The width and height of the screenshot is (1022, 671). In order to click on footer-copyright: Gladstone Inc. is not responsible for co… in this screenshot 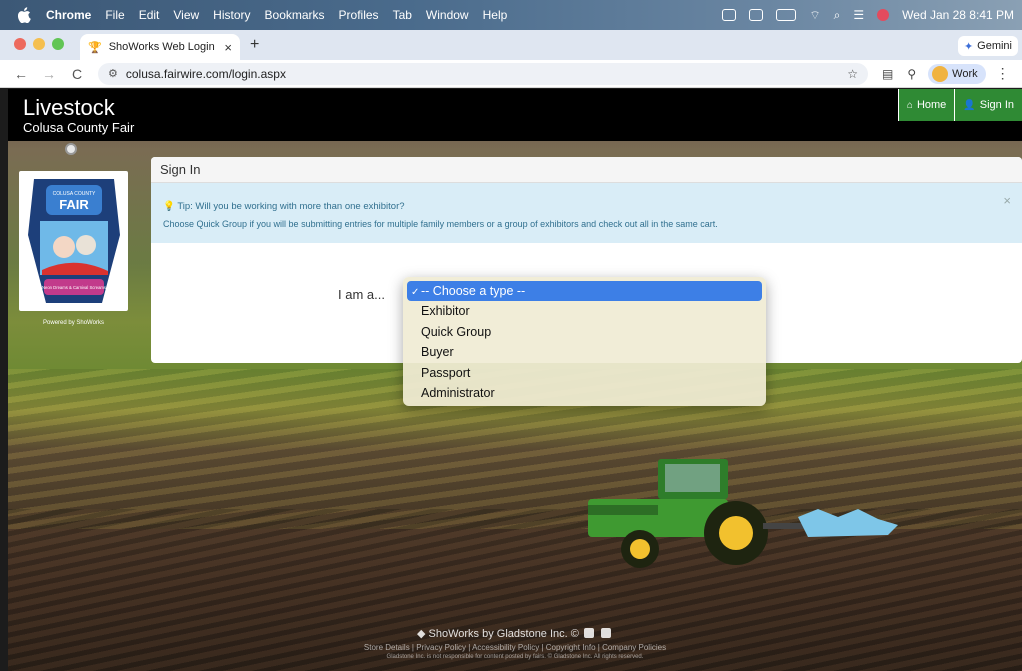, I will do `click(515, 657)`.